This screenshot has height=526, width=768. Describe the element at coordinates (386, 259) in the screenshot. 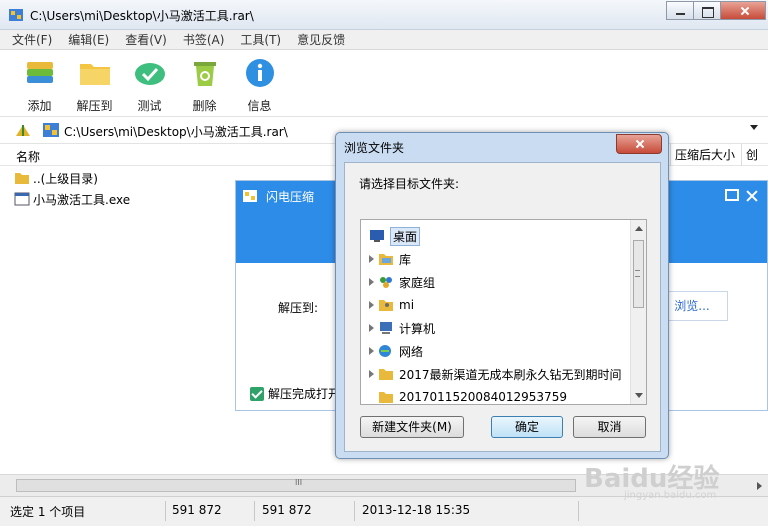

I see `library-icon` at that location.